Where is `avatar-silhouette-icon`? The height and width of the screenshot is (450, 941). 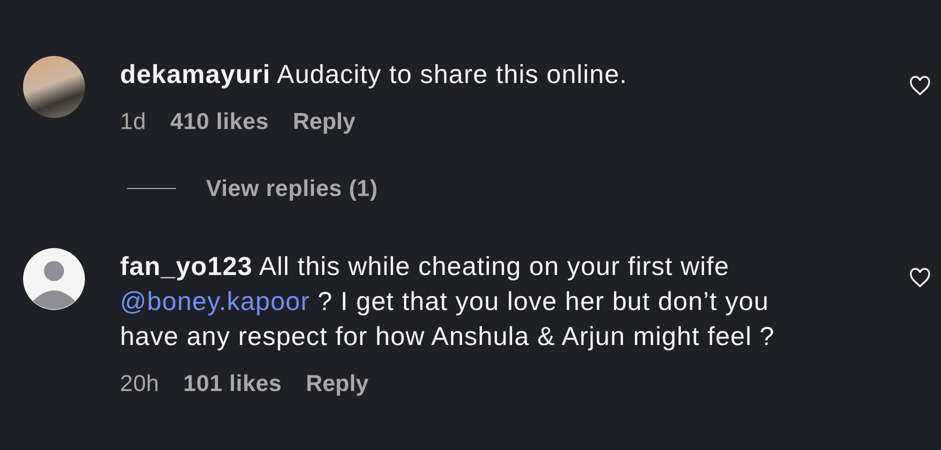 avatar-silhouette-icon is located at coordinates (54, 279).